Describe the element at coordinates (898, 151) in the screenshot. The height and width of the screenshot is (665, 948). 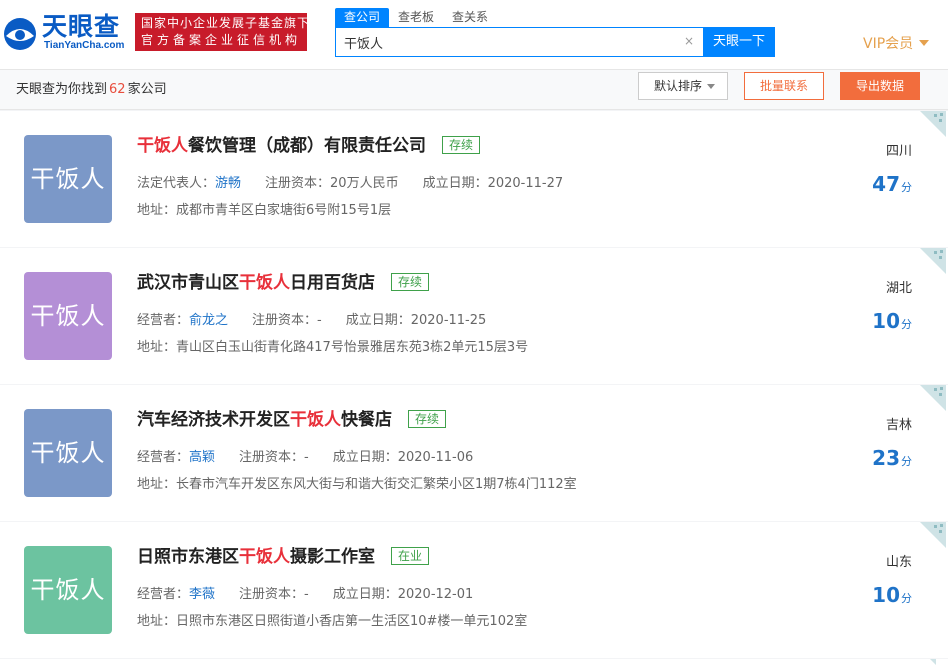
I see `province: 四川` at that location.